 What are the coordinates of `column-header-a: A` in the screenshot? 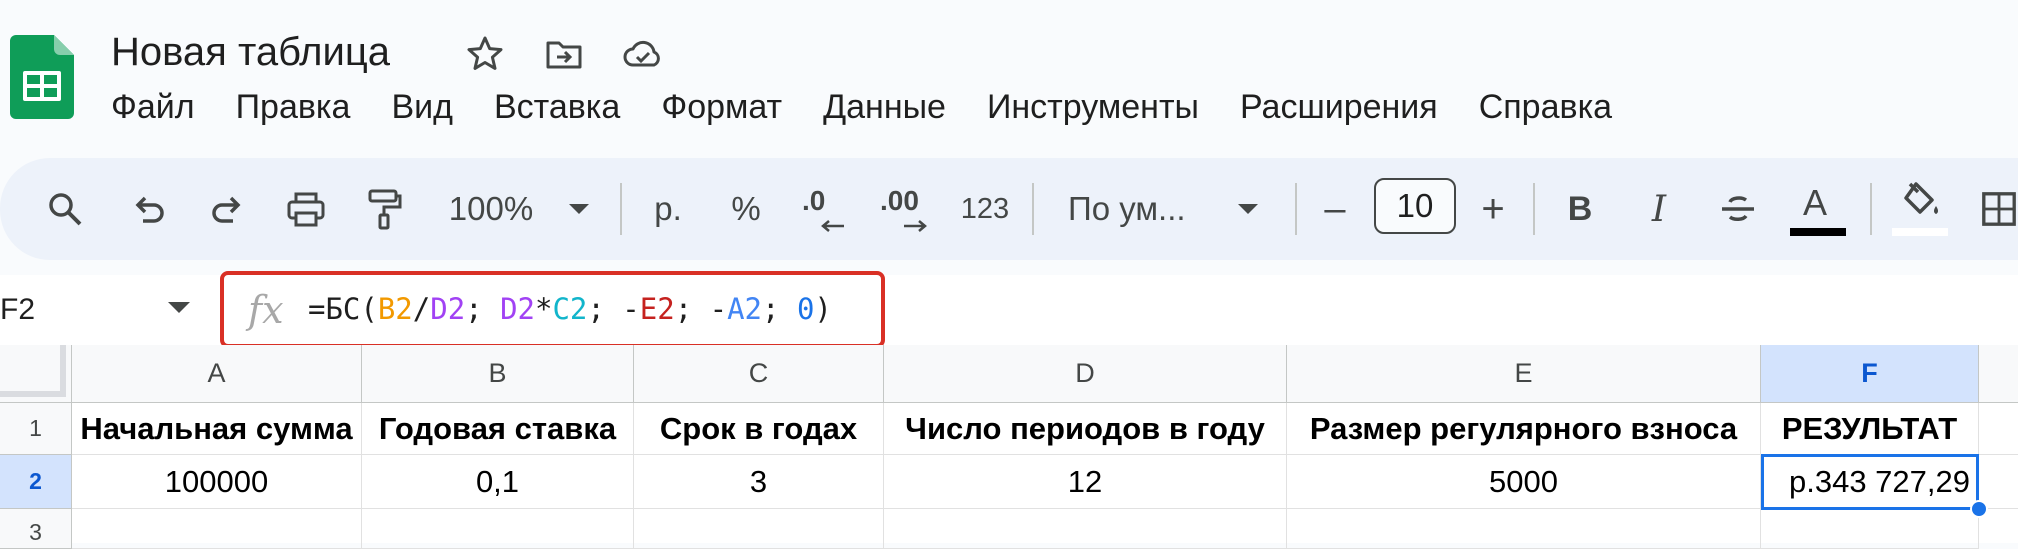 It's located at (217, 374).